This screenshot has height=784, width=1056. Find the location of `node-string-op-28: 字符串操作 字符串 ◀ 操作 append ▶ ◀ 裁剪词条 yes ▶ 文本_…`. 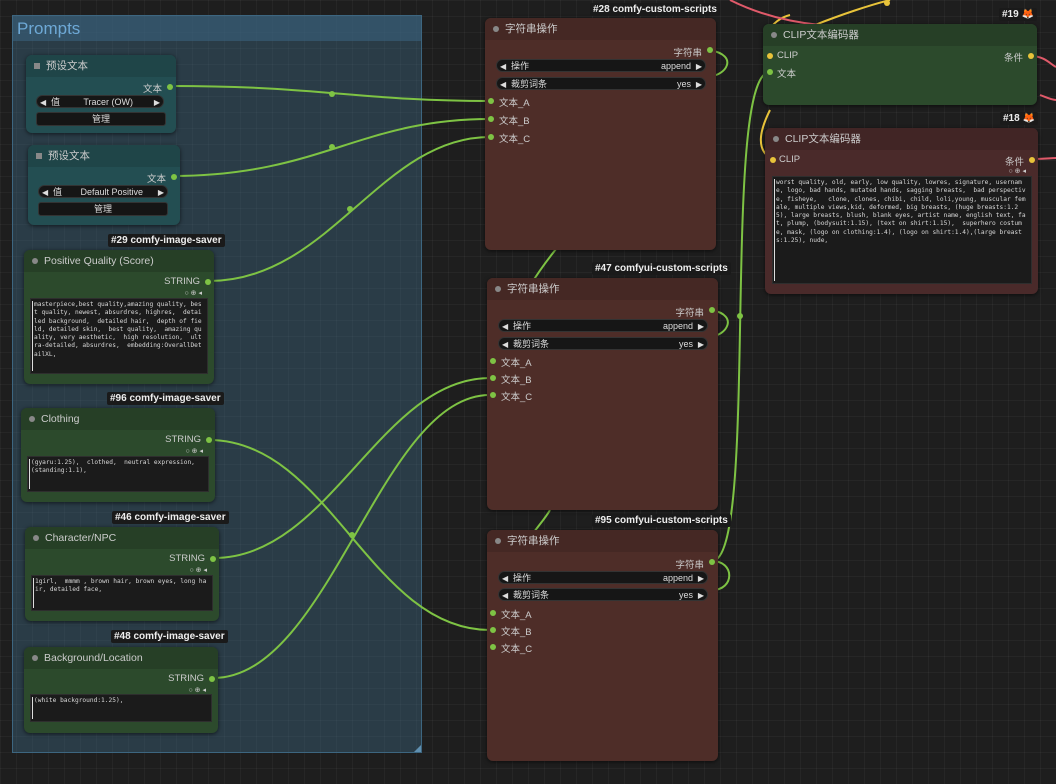

node-string-op-28: 字符串操作 字符串 ◀ 操作 append ▶ ◀ 裁剪词条 yes ▶ 文本_… is located at coordinates (600, 134).